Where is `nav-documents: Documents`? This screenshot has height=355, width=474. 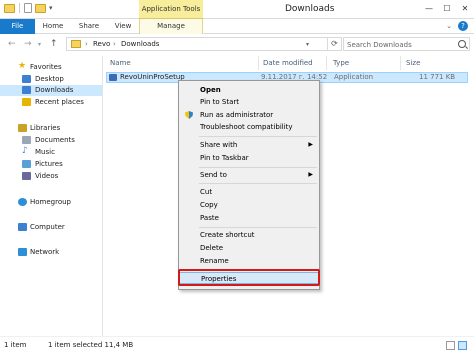
nav-documents: Documents is located at coordinates (51, 140).